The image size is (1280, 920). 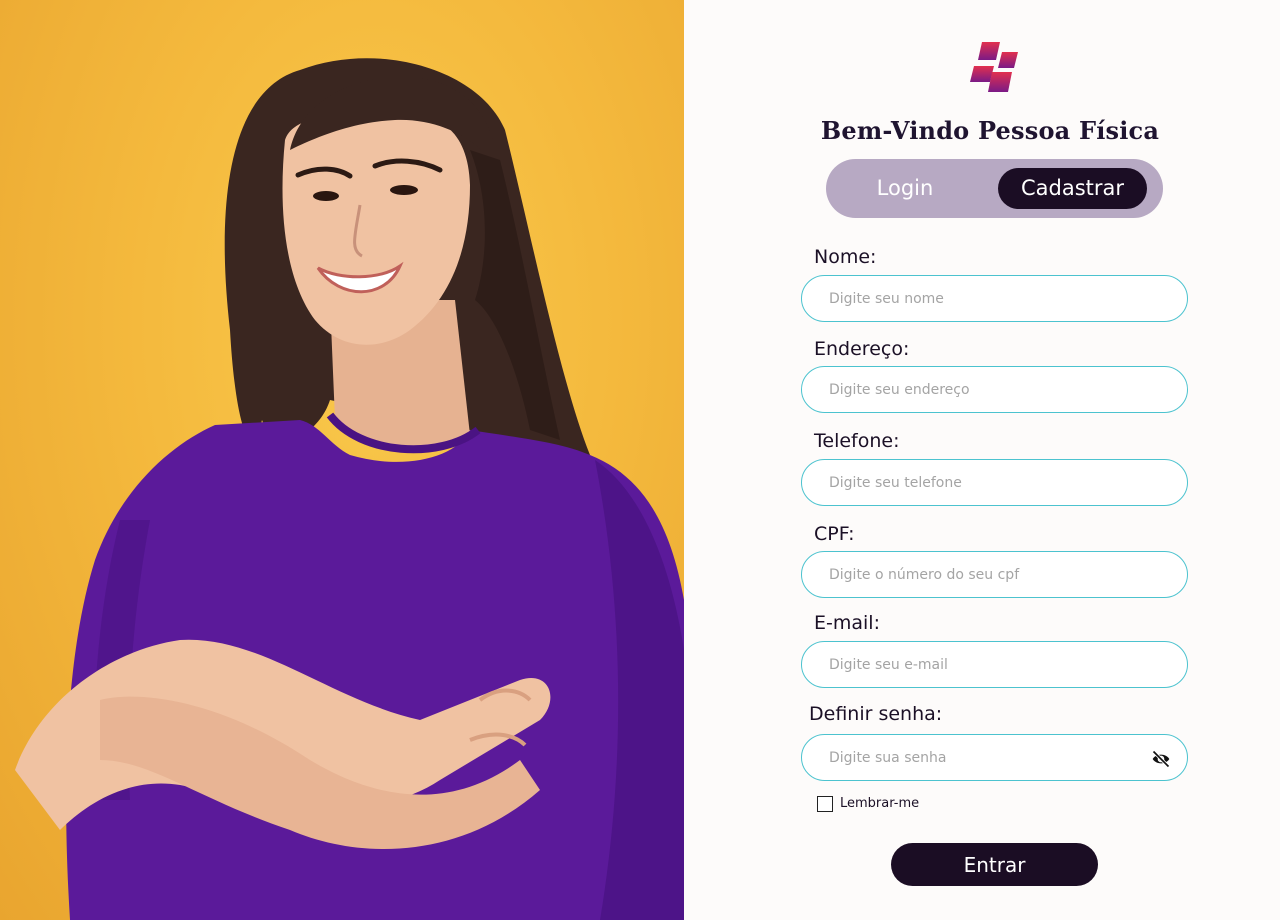 I want to click on phone-label: Telefone:, so click(x=857, y=441).